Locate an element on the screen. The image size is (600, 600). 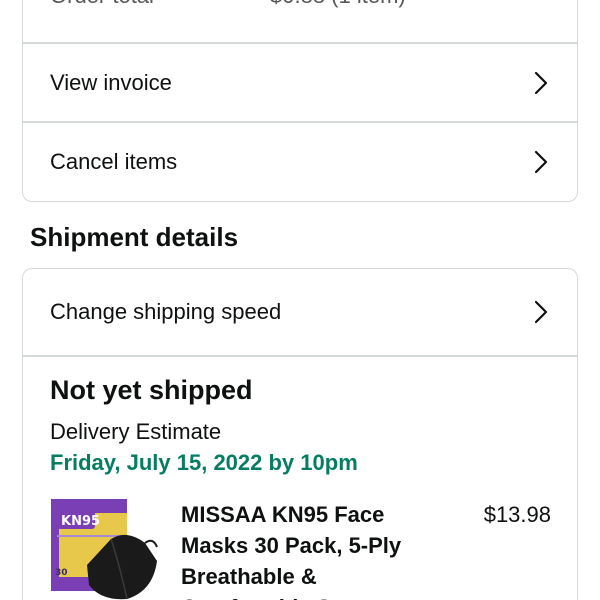
delivery-date: Friday, July 15, 2022 by 10pm is located at coordinates (204, 462).